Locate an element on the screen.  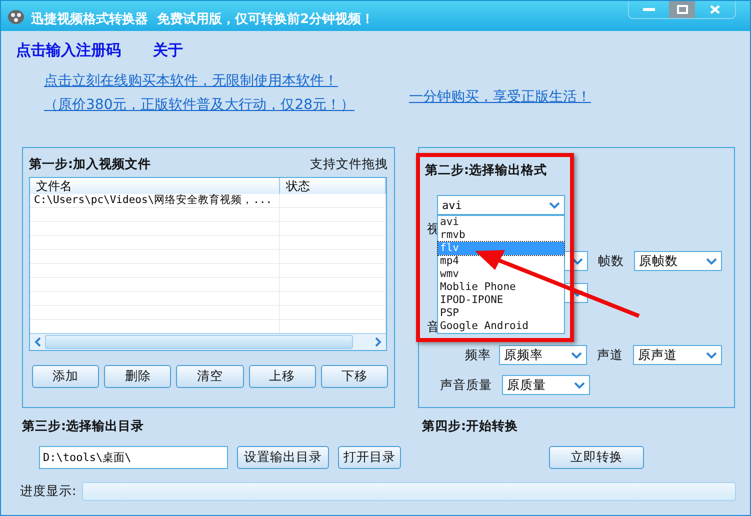
rate-select: 原频率 is located at coordinates (543, 355).